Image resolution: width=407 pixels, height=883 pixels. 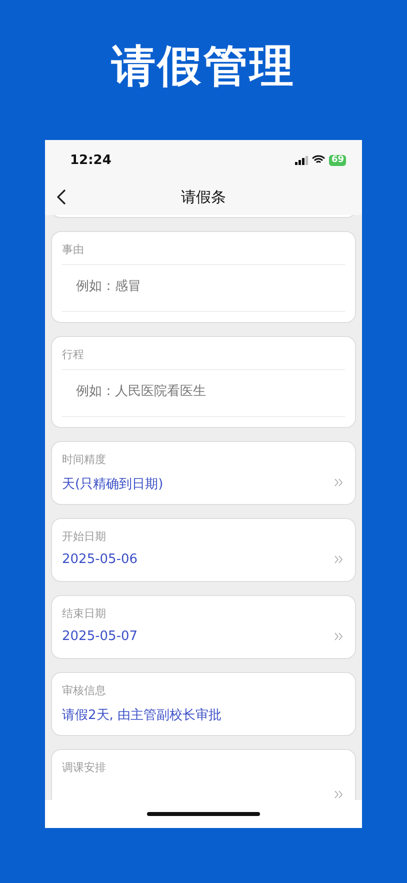 What do you see at coordinates (319, 160) in the screenshot?
I see `wifi-icon` at bounding box center [319, 160].